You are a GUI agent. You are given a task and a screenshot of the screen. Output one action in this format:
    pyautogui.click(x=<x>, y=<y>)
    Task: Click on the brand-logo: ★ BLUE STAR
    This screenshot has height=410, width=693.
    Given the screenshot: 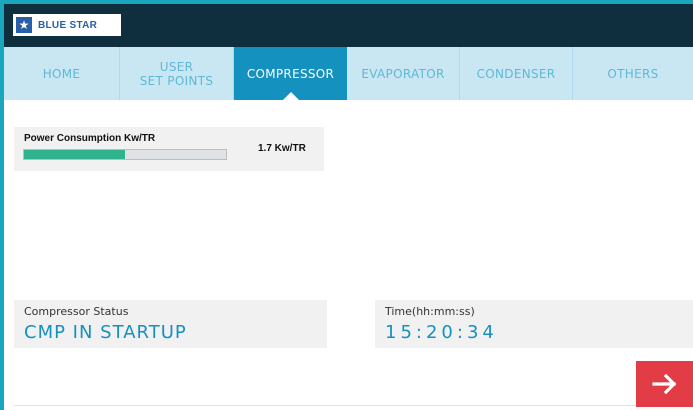 What is the action you would take?
    pyautogui.click(x=67, y=25)
    